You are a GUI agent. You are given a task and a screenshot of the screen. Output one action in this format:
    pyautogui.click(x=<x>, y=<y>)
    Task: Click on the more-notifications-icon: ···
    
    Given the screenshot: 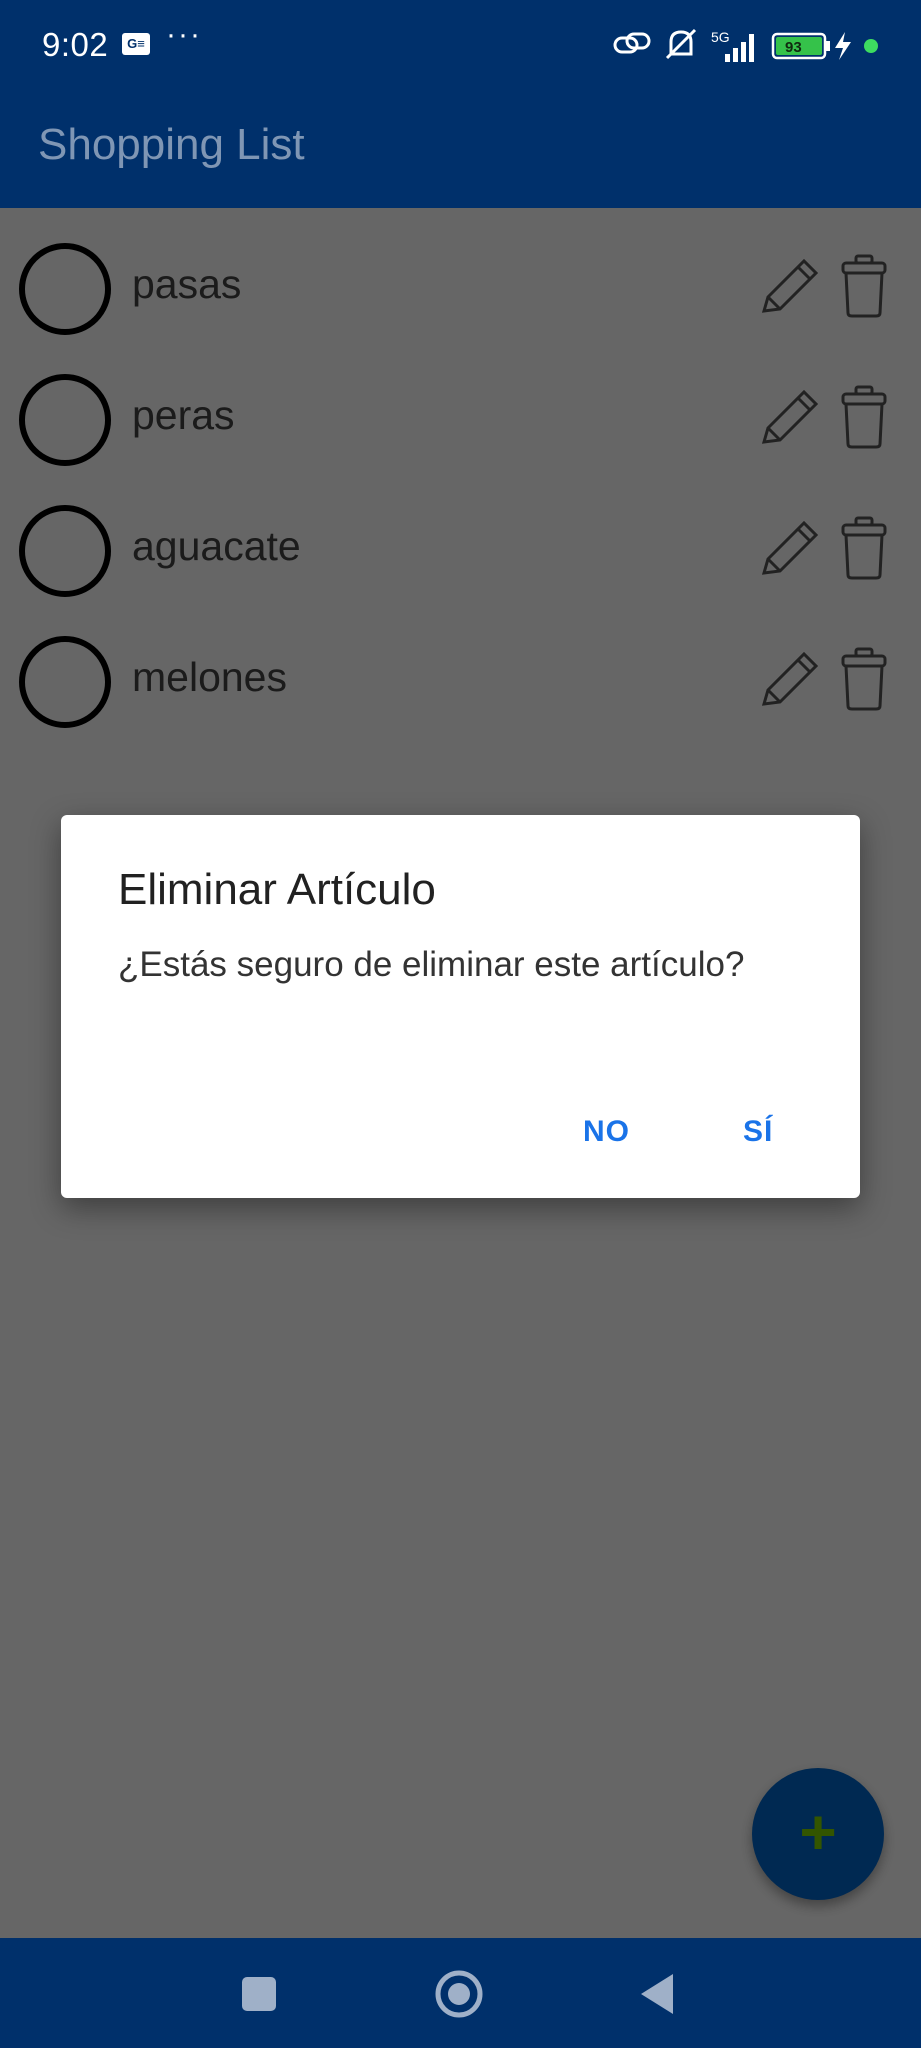 What is the action you would take?
    pyautogui.click(x=184, y=34)
    